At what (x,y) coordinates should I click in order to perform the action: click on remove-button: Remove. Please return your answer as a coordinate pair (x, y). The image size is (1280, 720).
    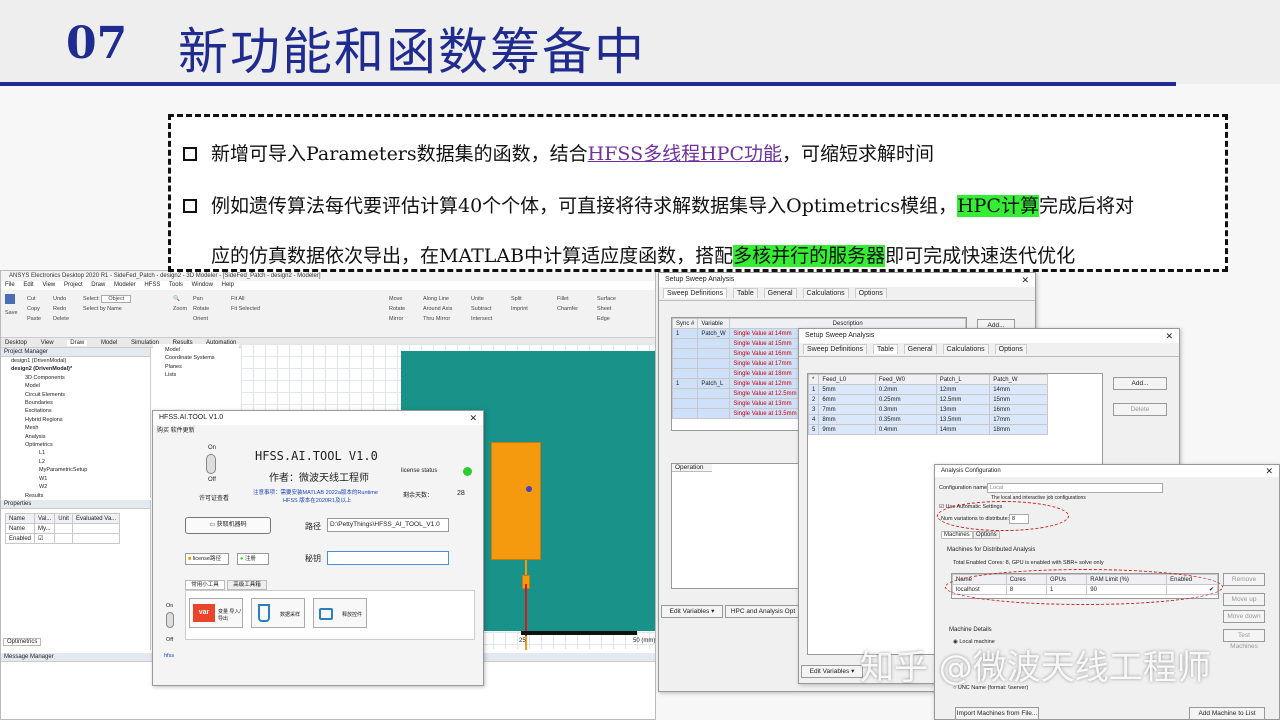
    Looking at the image, I should click on (1244, 579).